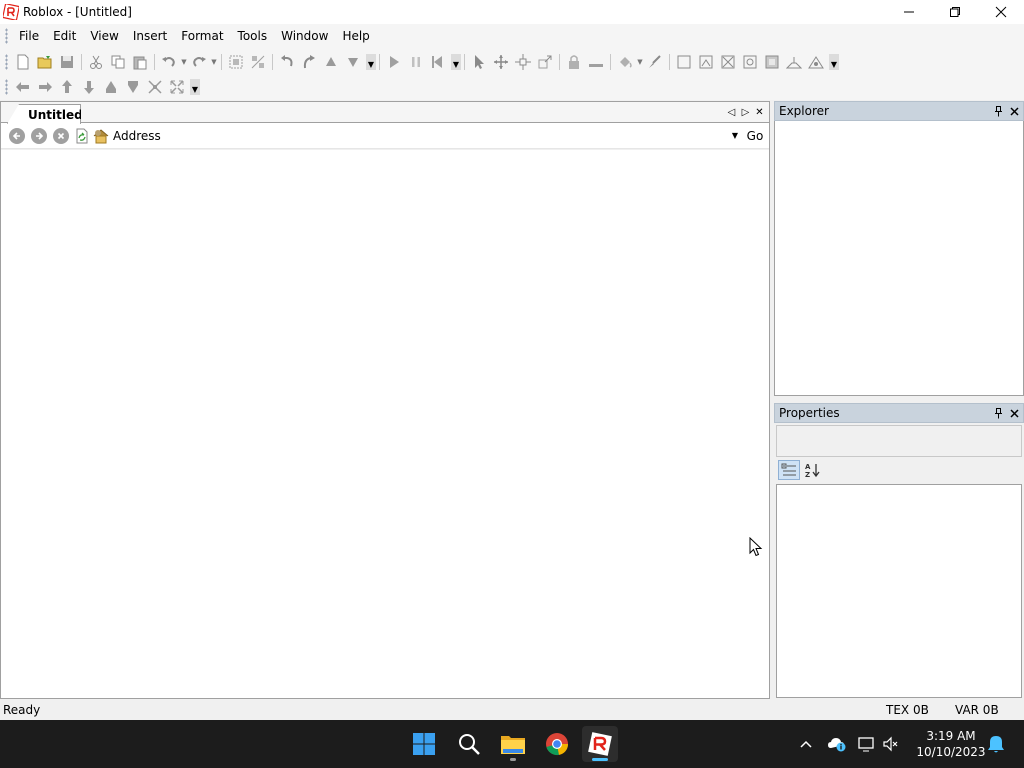  Describe the element at coordinates (64, 36) in the screenshot. I see `menu-edit: Edit` at that location.